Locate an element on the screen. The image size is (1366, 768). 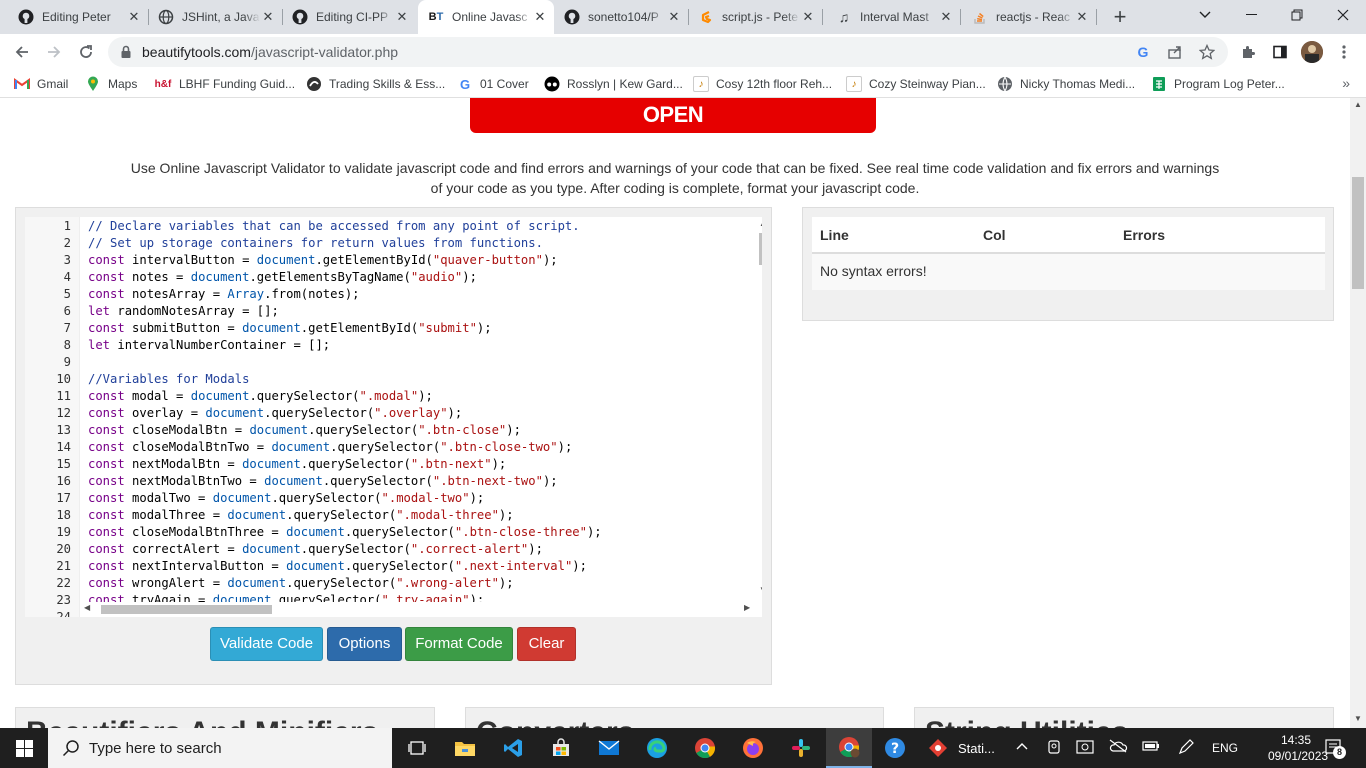
clear-button: Clear is located at coordinates (546, 644).